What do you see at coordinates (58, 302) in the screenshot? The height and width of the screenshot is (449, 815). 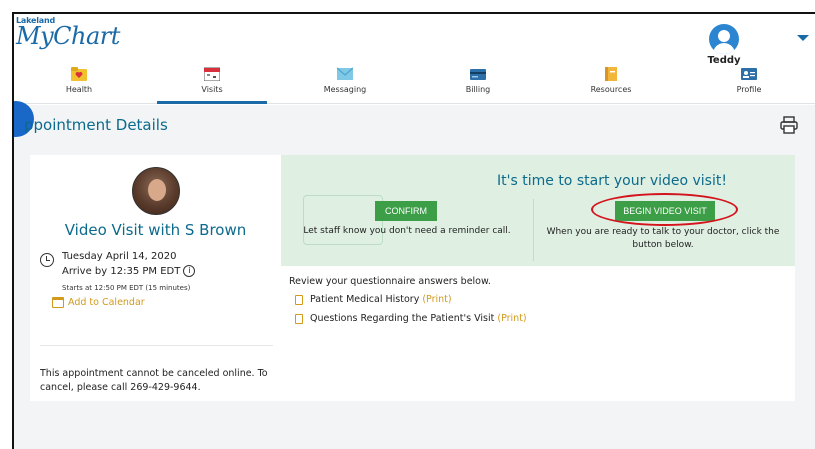 I see `calendar-add-icon` at bounding box center [58, 302].